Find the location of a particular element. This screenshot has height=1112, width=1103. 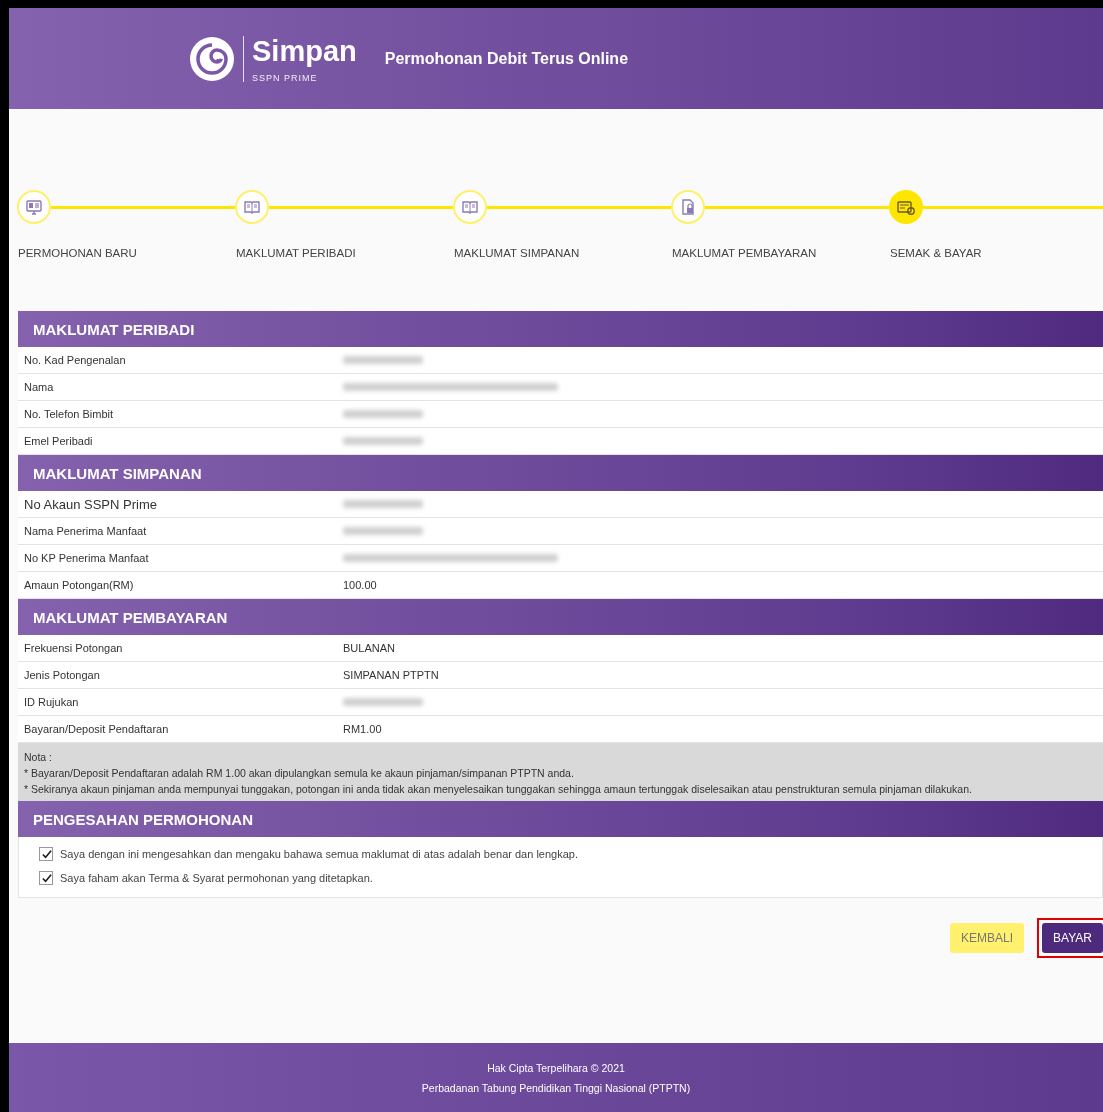

step-label: MAKLUMAT PEMBAYARAN is located at coordinates (744, 253).